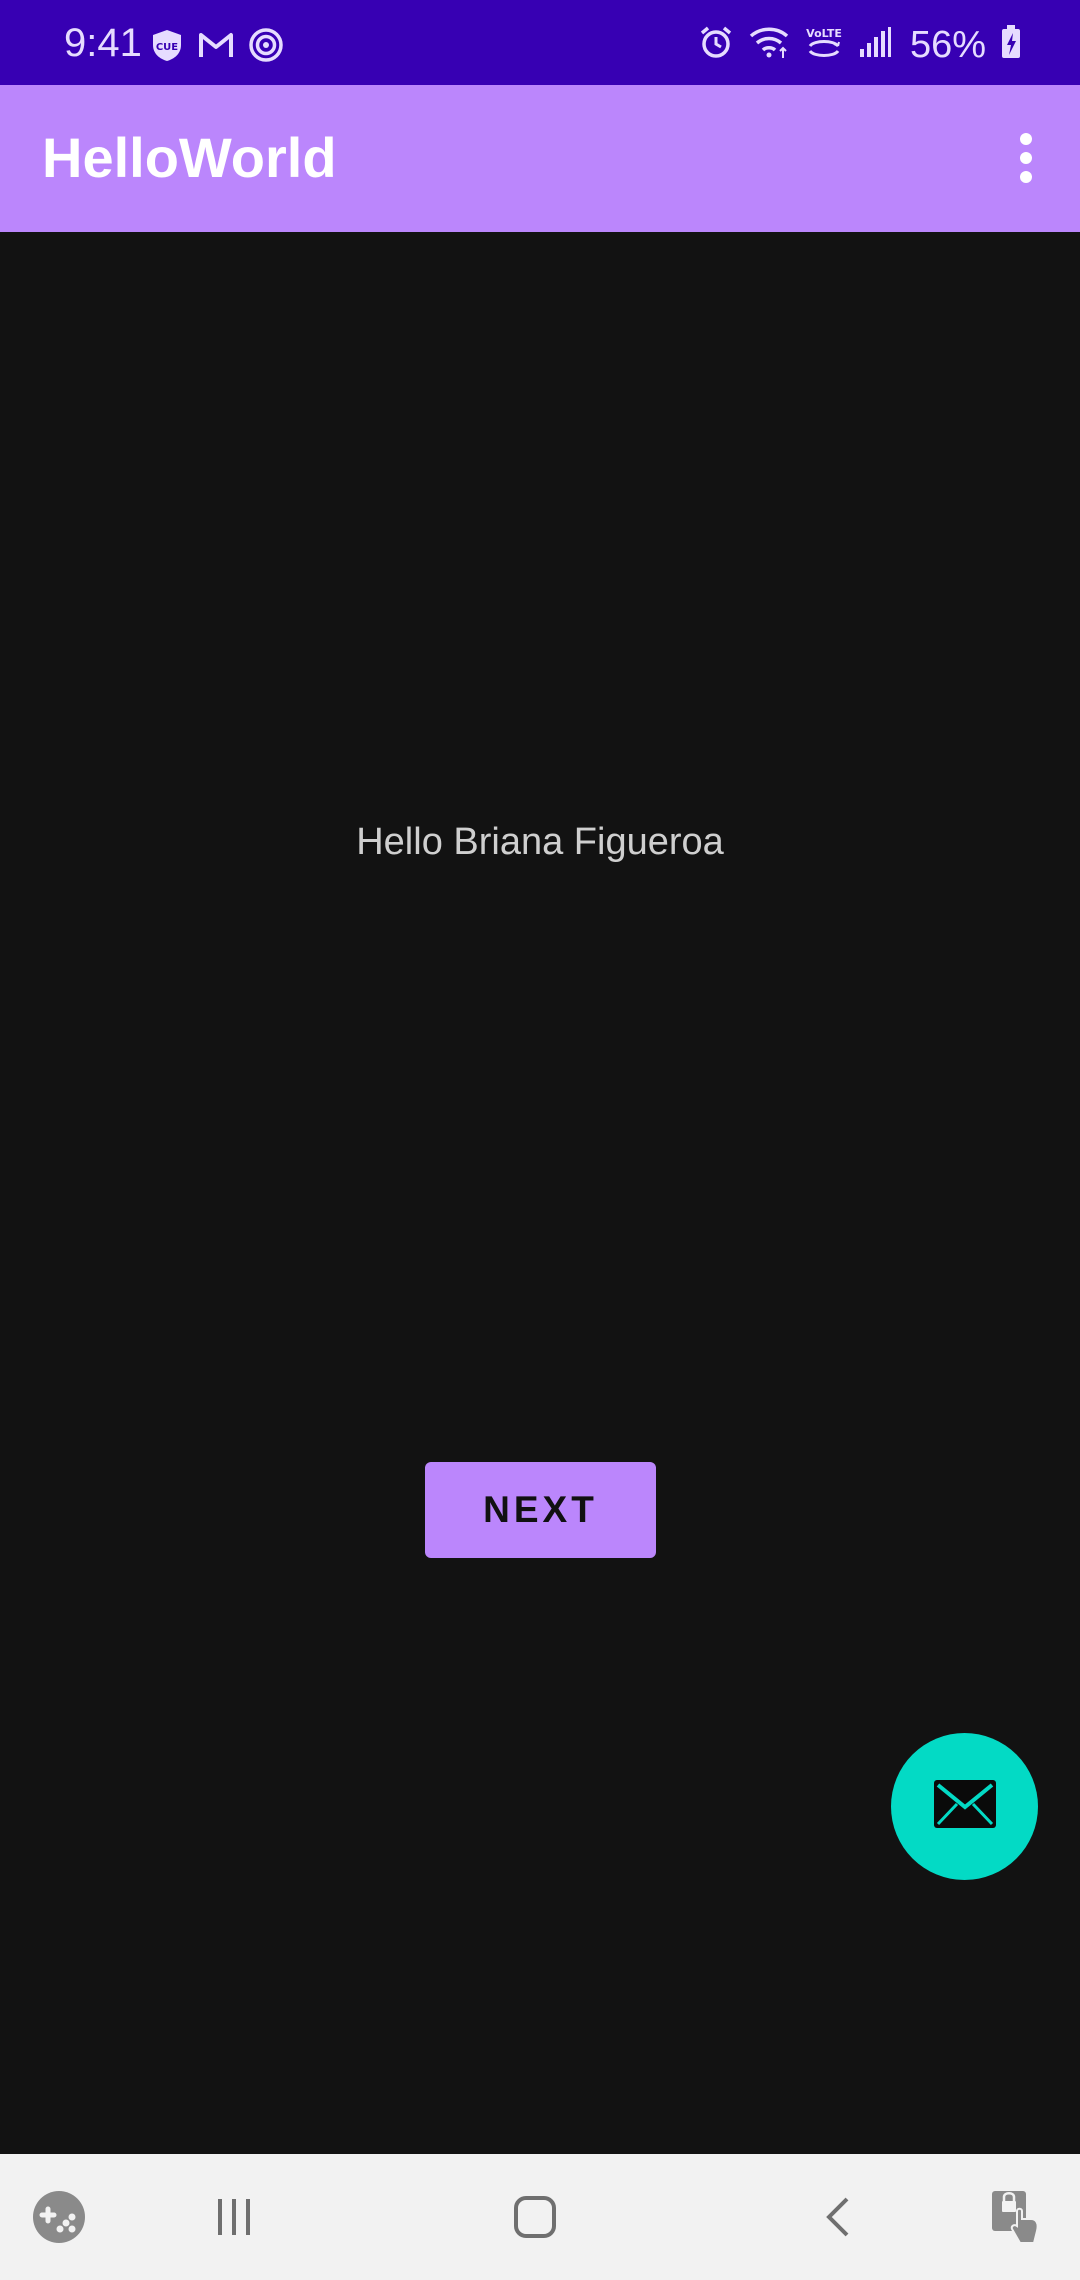 The width and height of the screenshot is (1080, 2280). Describe the element at coordinates (540, 42) in the screenshot. I see `status-bar: 9:41 CUE VoLTE 56%` at that location.